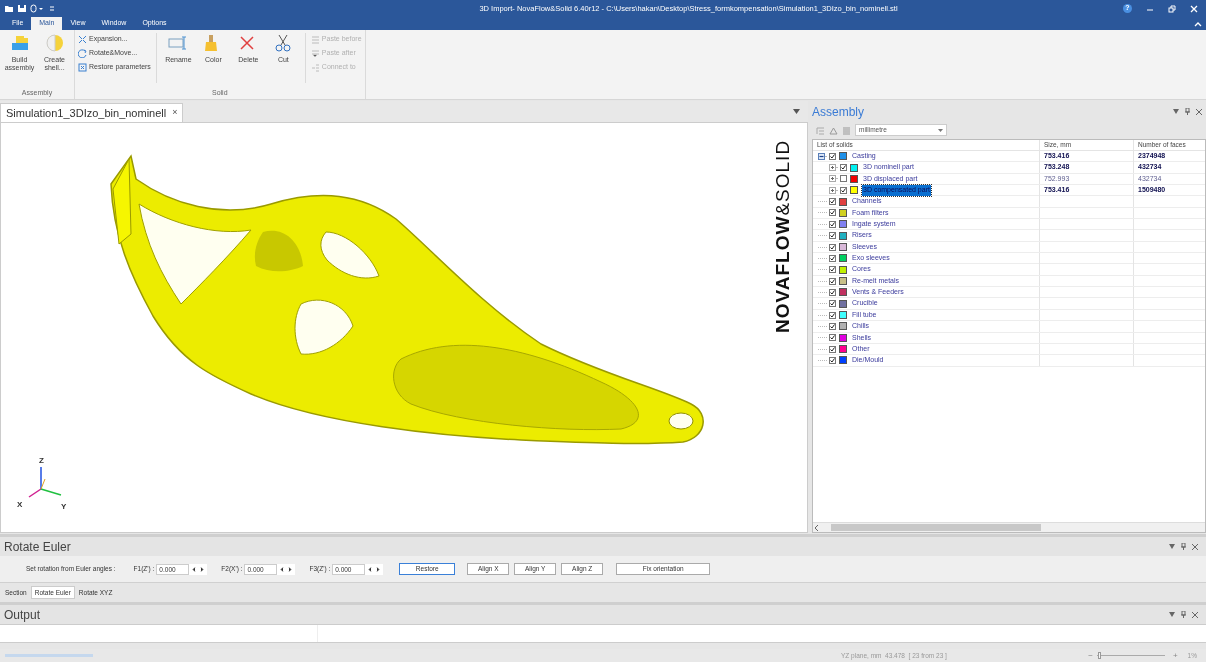 The image size is (1206, 662). Describe the element at coordinates (838, 112) in the screenshot. I see `panel-title: Assembly` at that location.